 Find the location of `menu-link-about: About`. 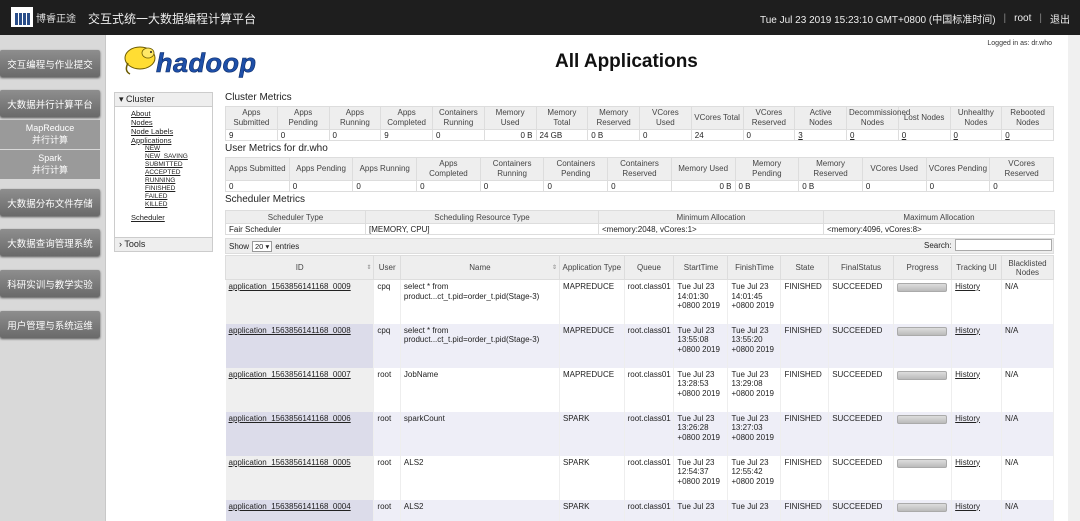

menu-link-about: About is located at coordinates (171, 113).